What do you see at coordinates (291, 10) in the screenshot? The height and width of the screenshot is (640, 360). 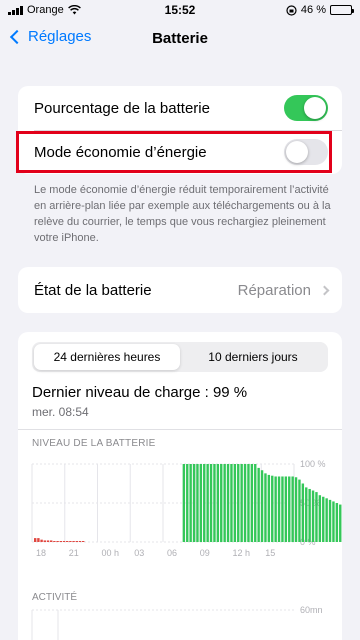 I see `orientation-lock-icon` at bounding box center [291, 10].